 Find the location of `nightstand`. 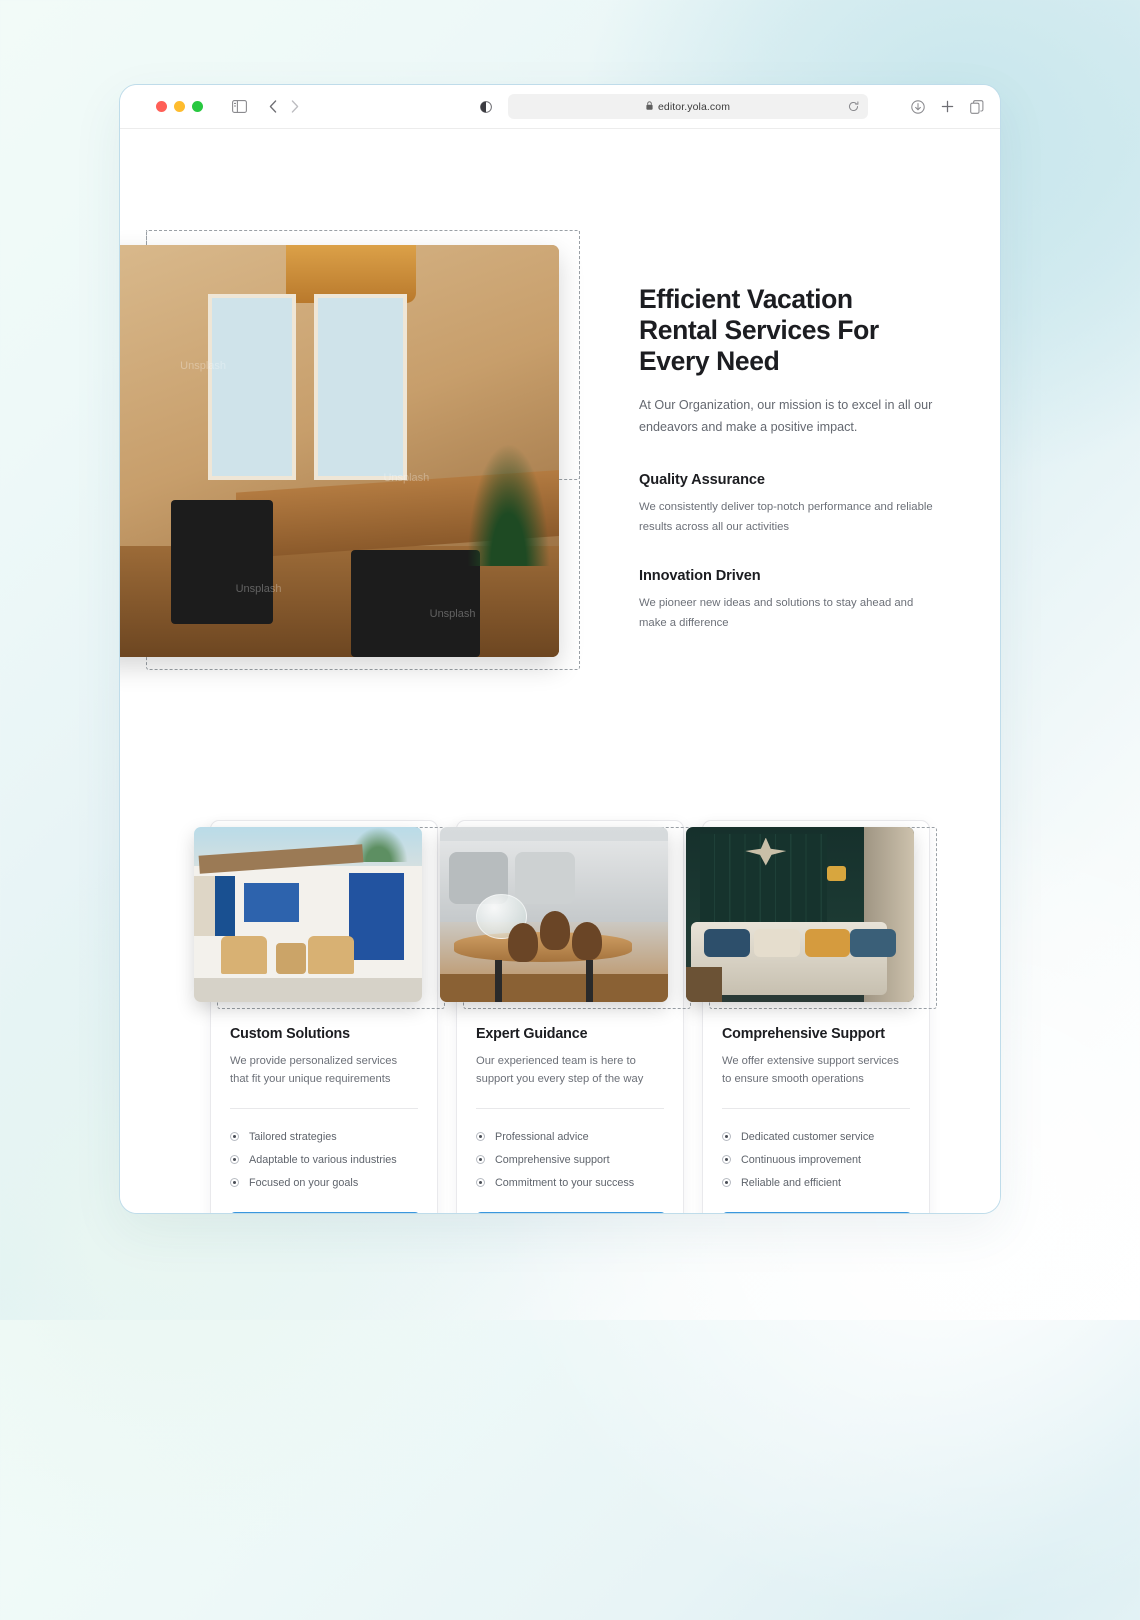

nightstand is located at coordinates (704, 984).